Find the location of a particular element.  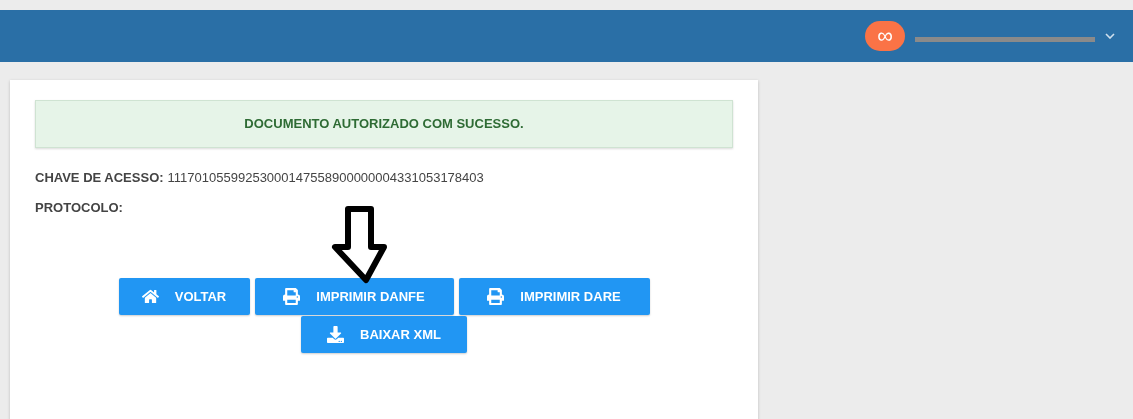

field-value: 11170105599253000147558900000004331053178403 is located at coordinates (325, 176).